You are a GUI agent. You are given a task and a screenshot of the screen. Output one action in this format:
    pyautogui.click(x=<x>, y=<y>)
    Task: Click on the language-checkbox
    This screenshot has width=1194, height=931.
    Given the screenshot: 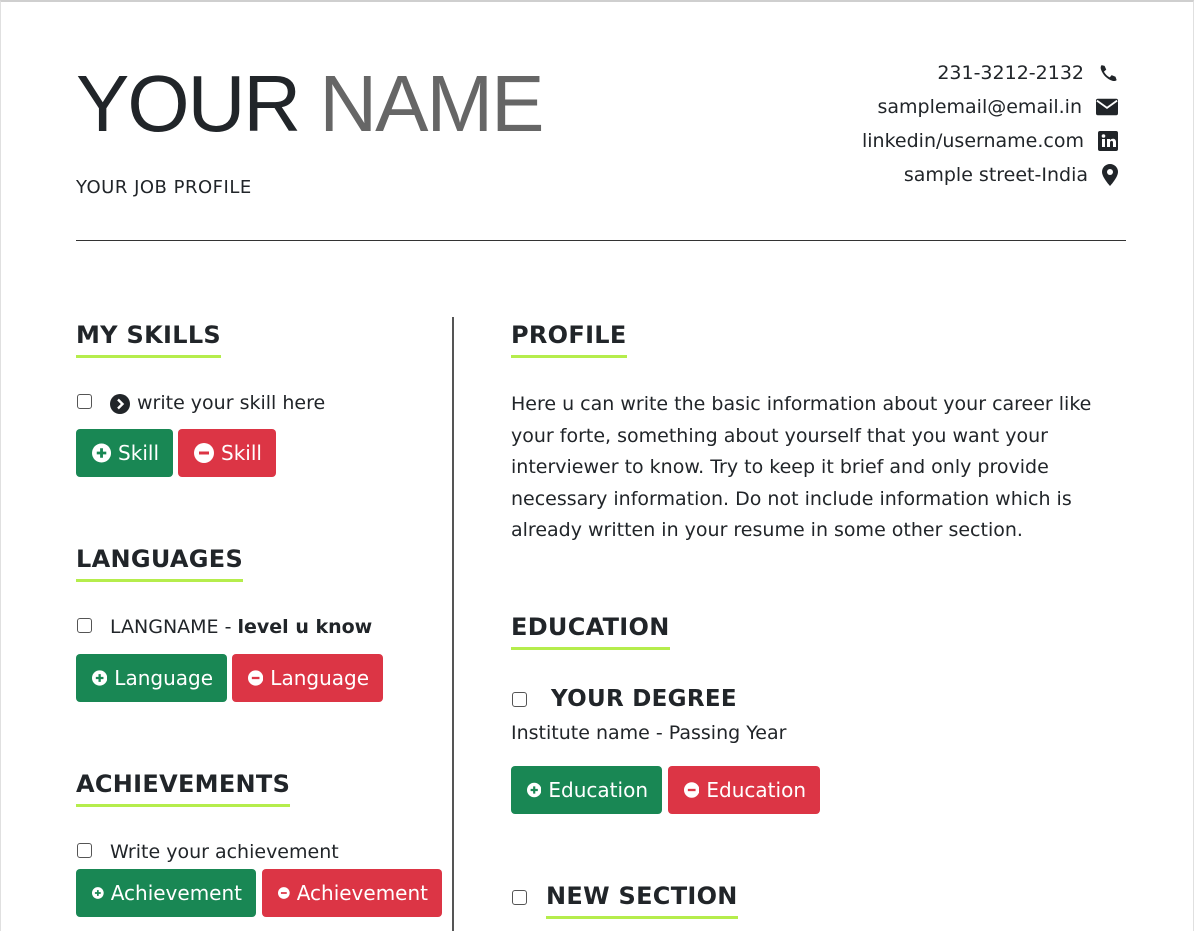 What is the action you would take?
    pyautogui.click(x=84, y=625)
    